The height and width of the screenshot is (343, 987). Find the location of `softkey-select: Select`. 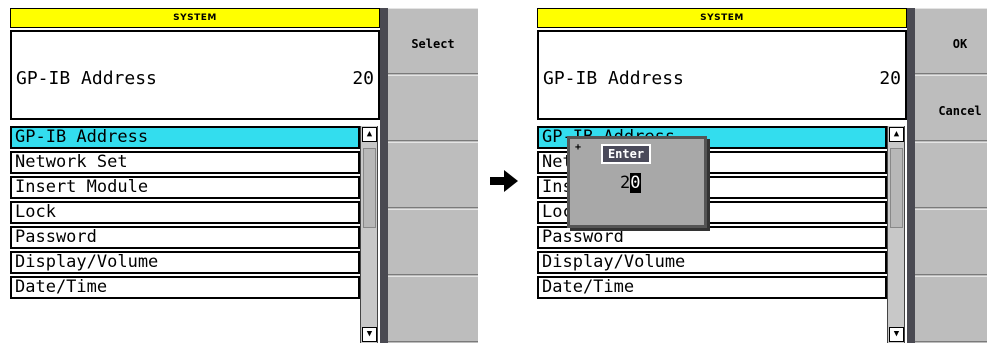

softkey-select: Select is located at coordinates (433, 41).